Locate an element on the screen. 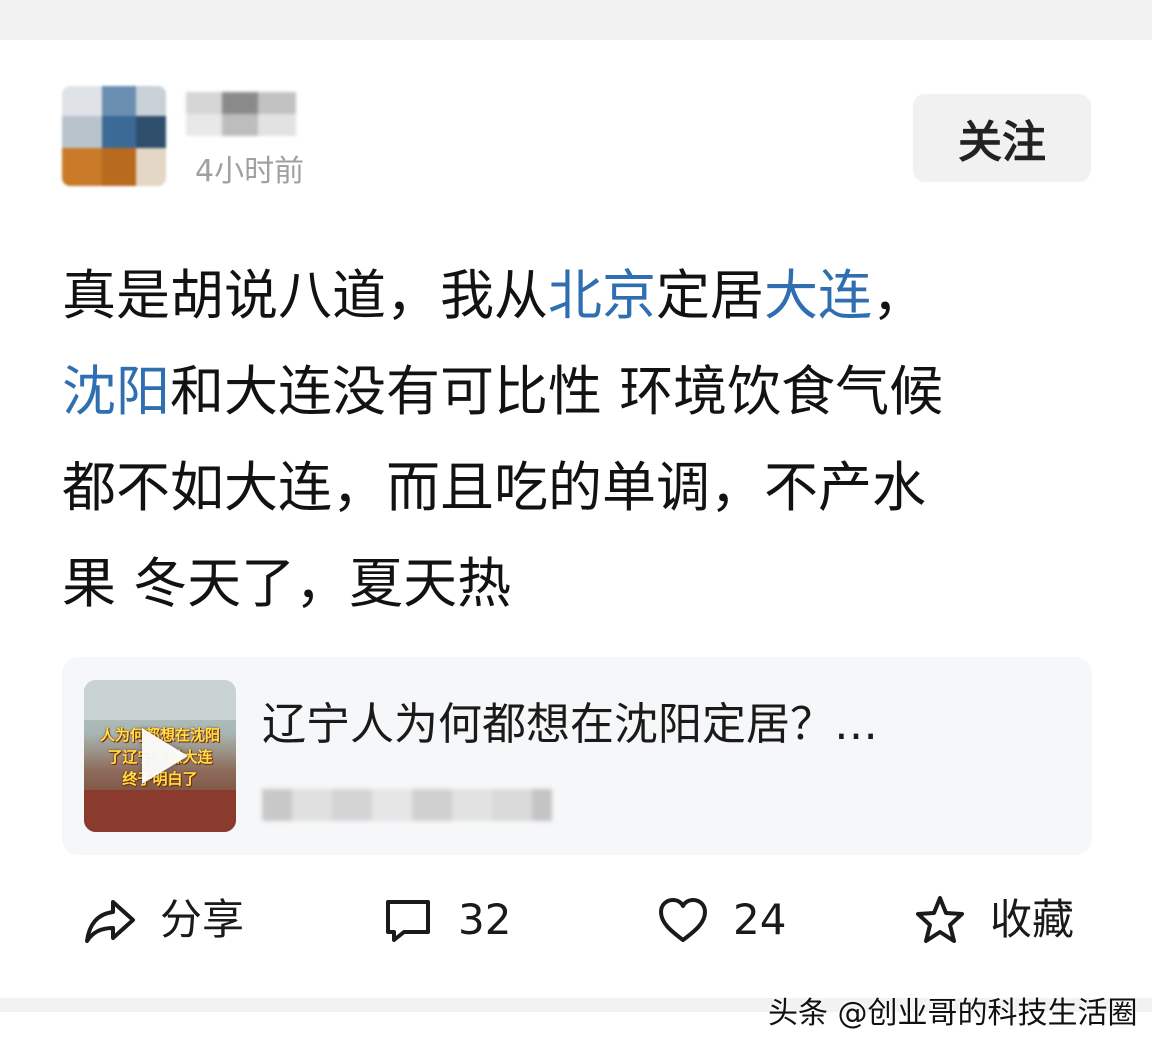  post-timestamp: 4小时前 is located at coordinates (250, 171).